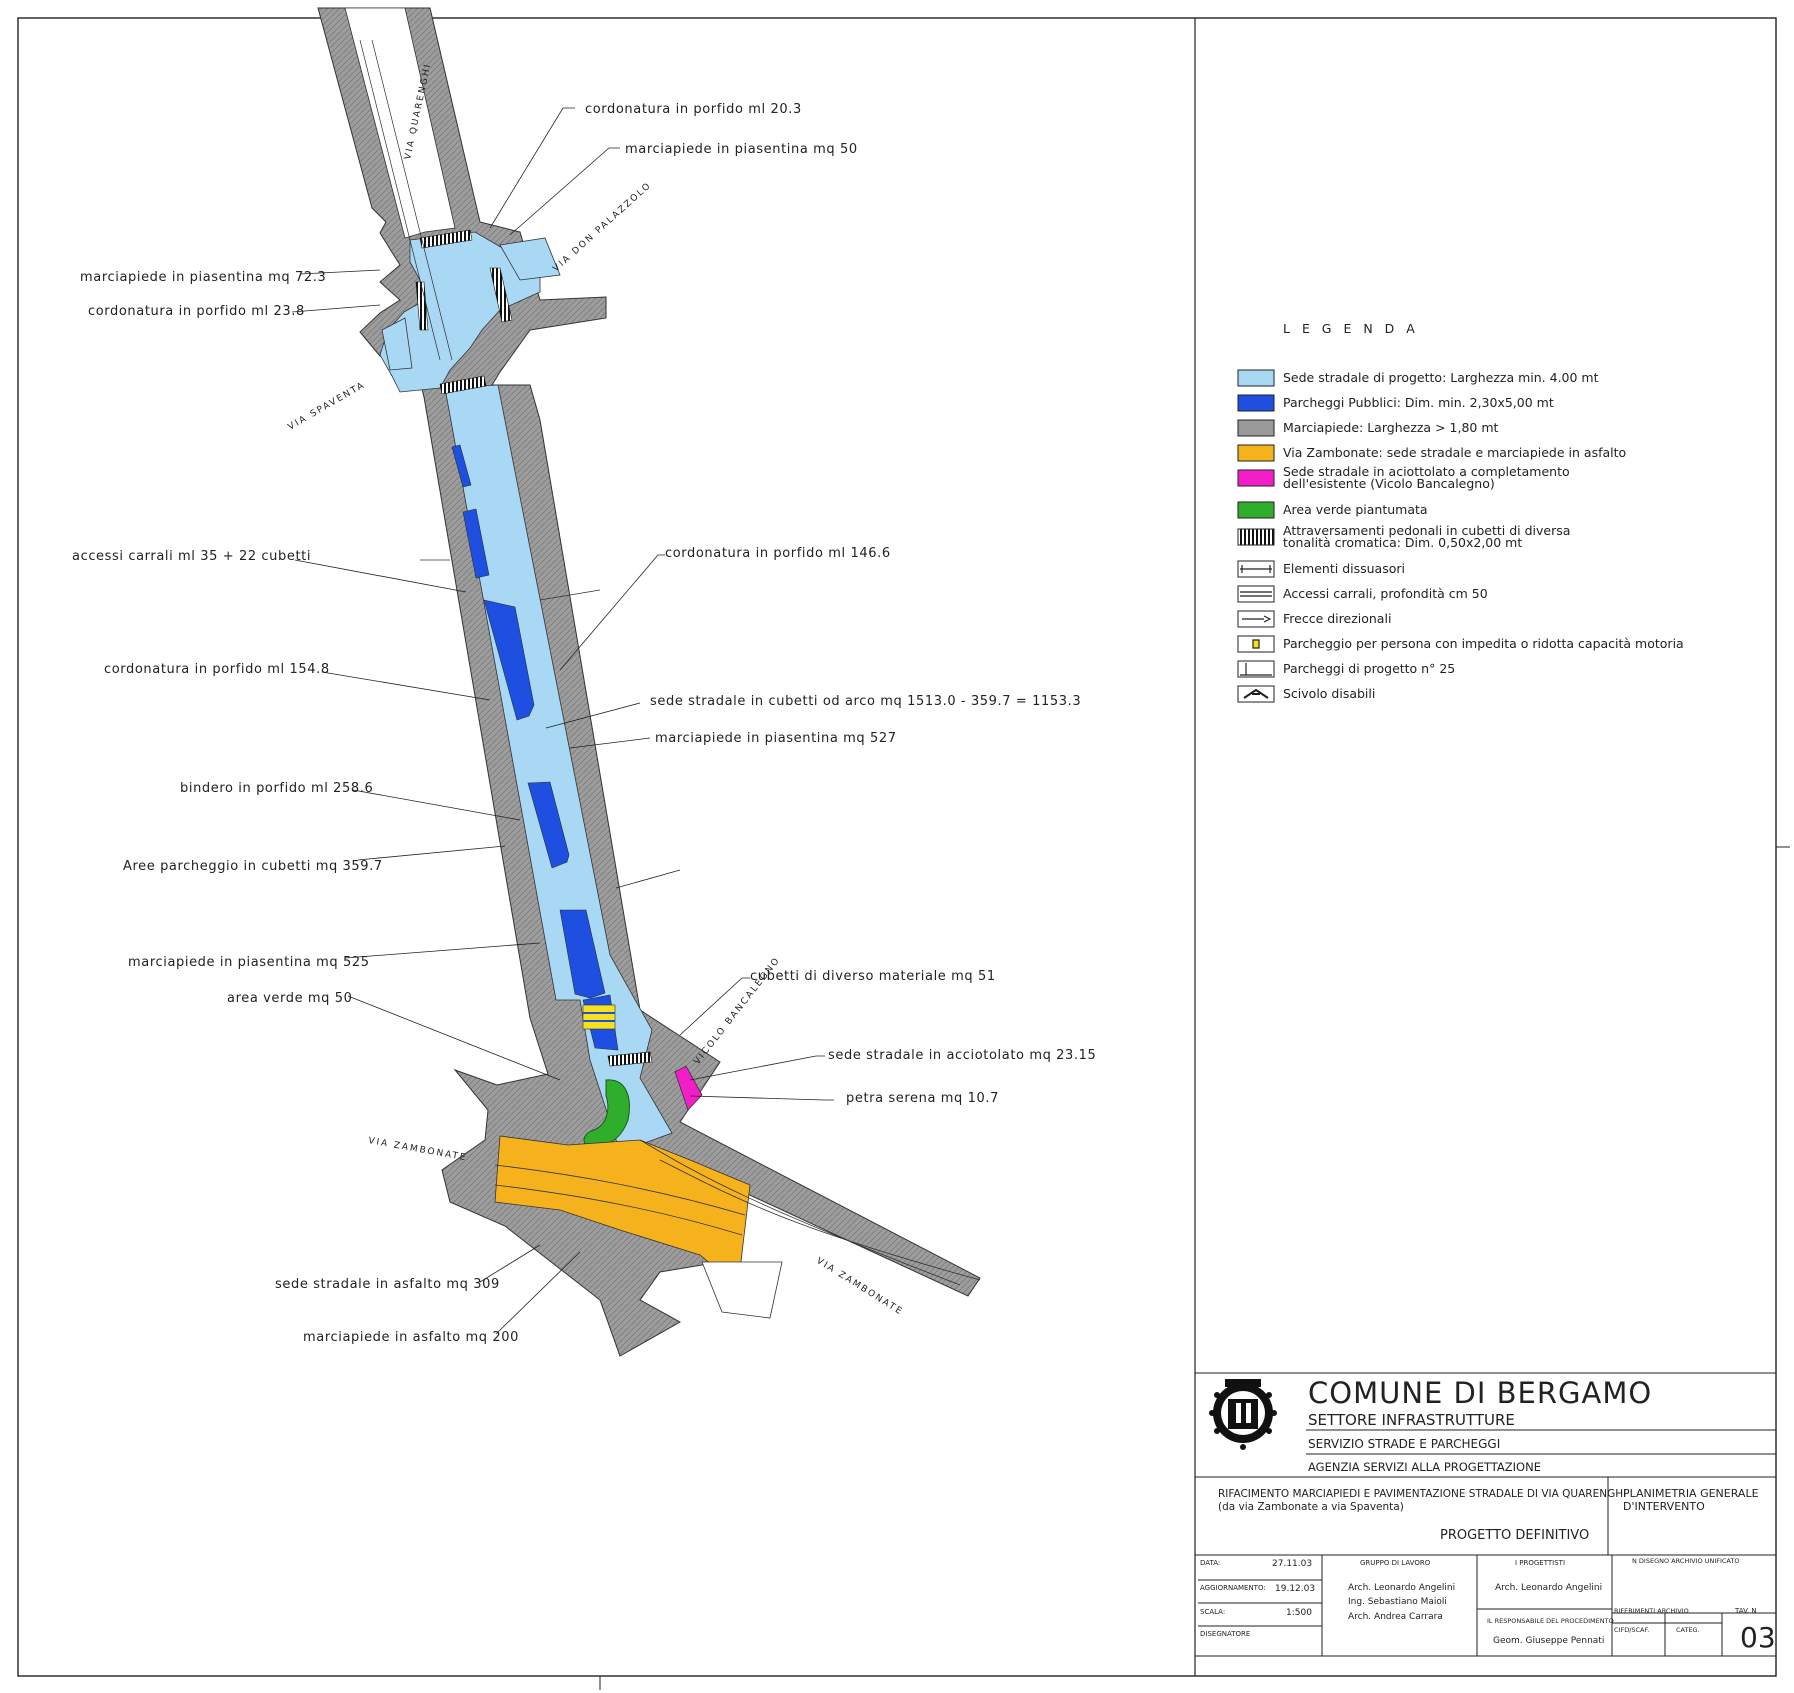 This screenshot has width=1794, height=1693. I want to click on legend-item: Accessi carrali, profondità cm 50, so click(1362, 594).